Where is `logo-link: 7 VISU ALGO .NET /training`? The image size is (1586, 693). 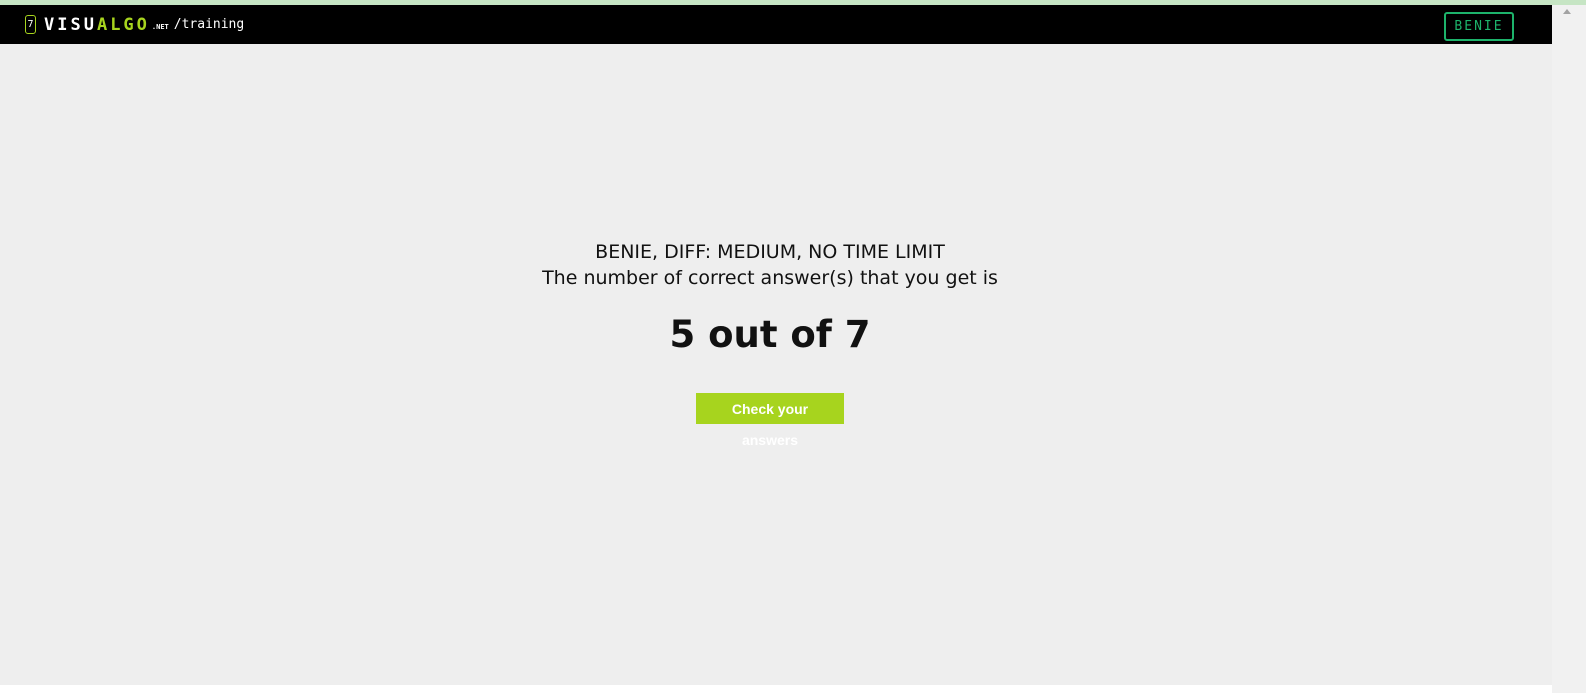
logo-link: 7 VISU ALGO .NET /training is located at coordinates (134, 24).